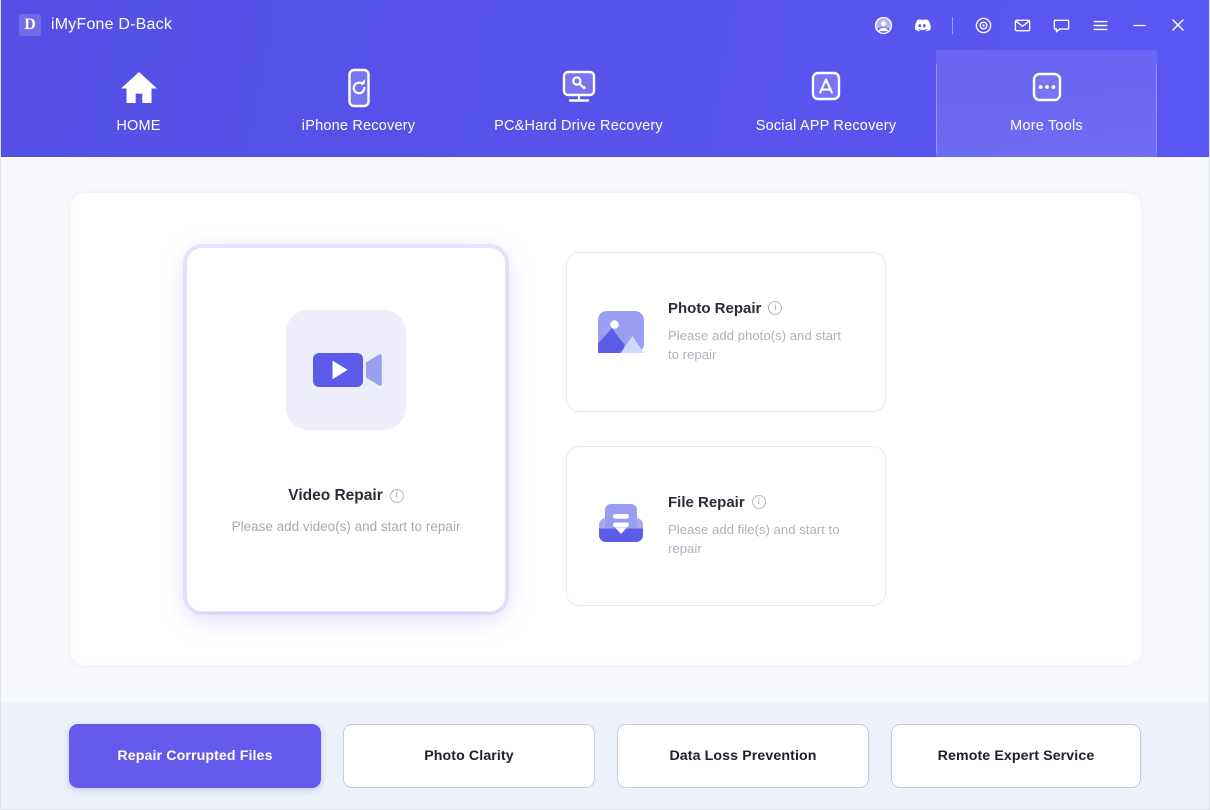 Image resolution: width=1210 pixels, height=810 pixels. I want to click on brand: D iMyFone D-Back, so click(95, 25).